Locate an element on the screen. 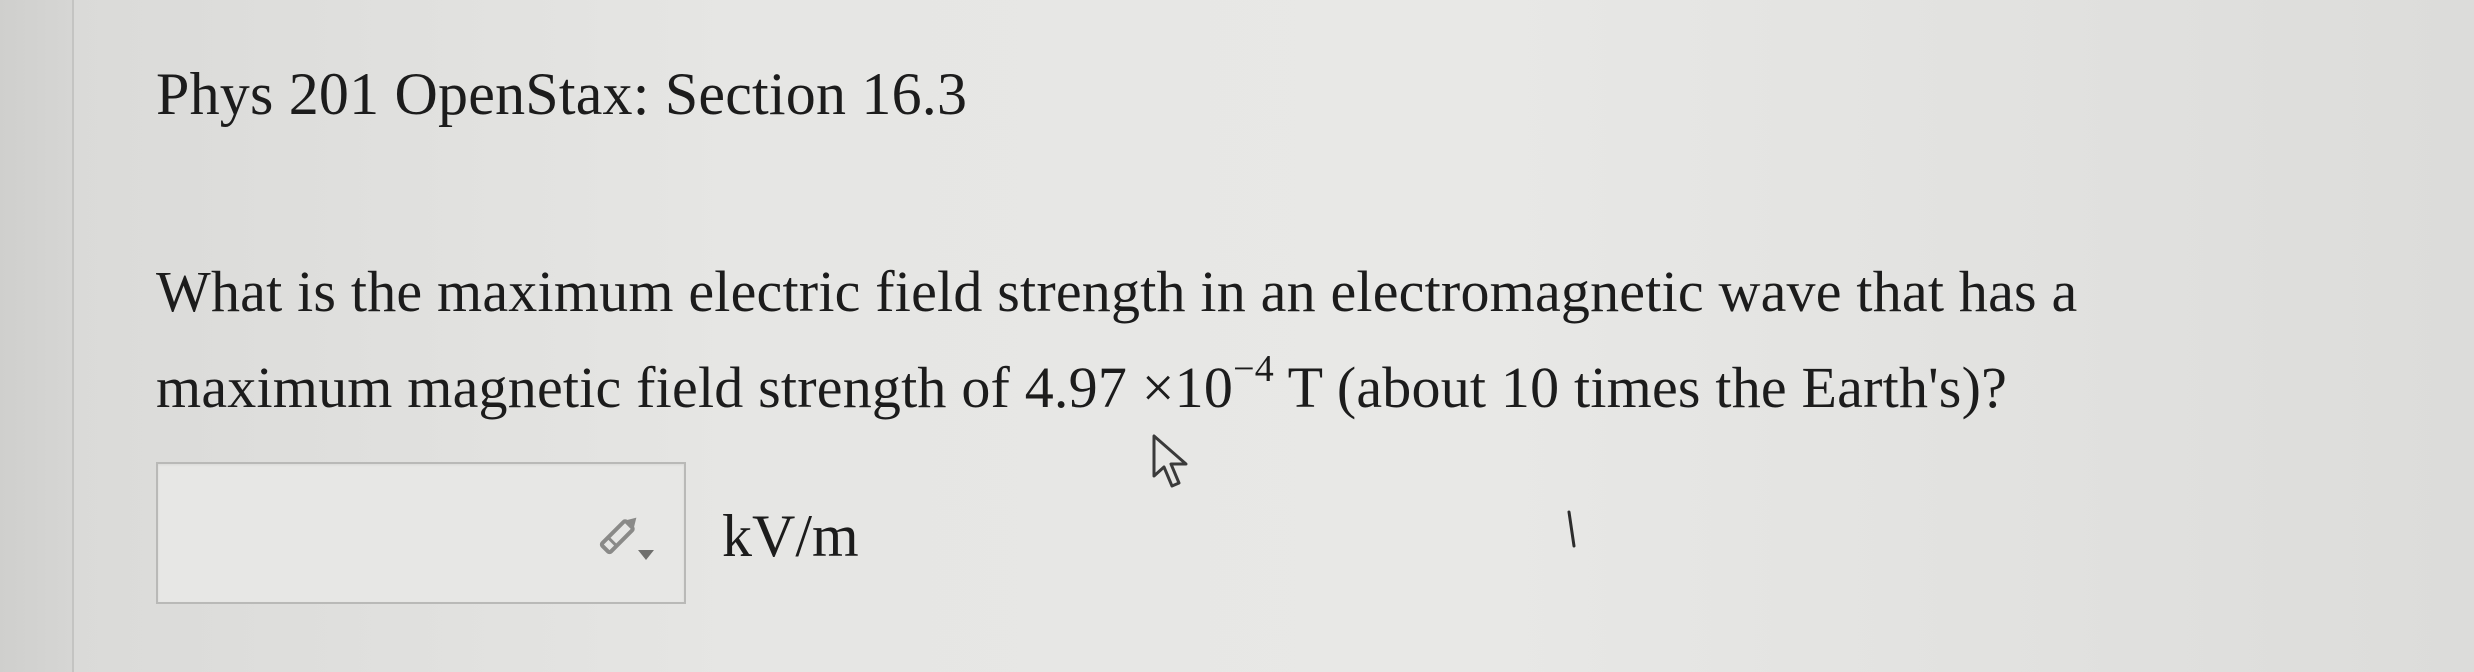 The image size is (2474, 672). exponent-base: 10 is located at coordinates (1204, 387).